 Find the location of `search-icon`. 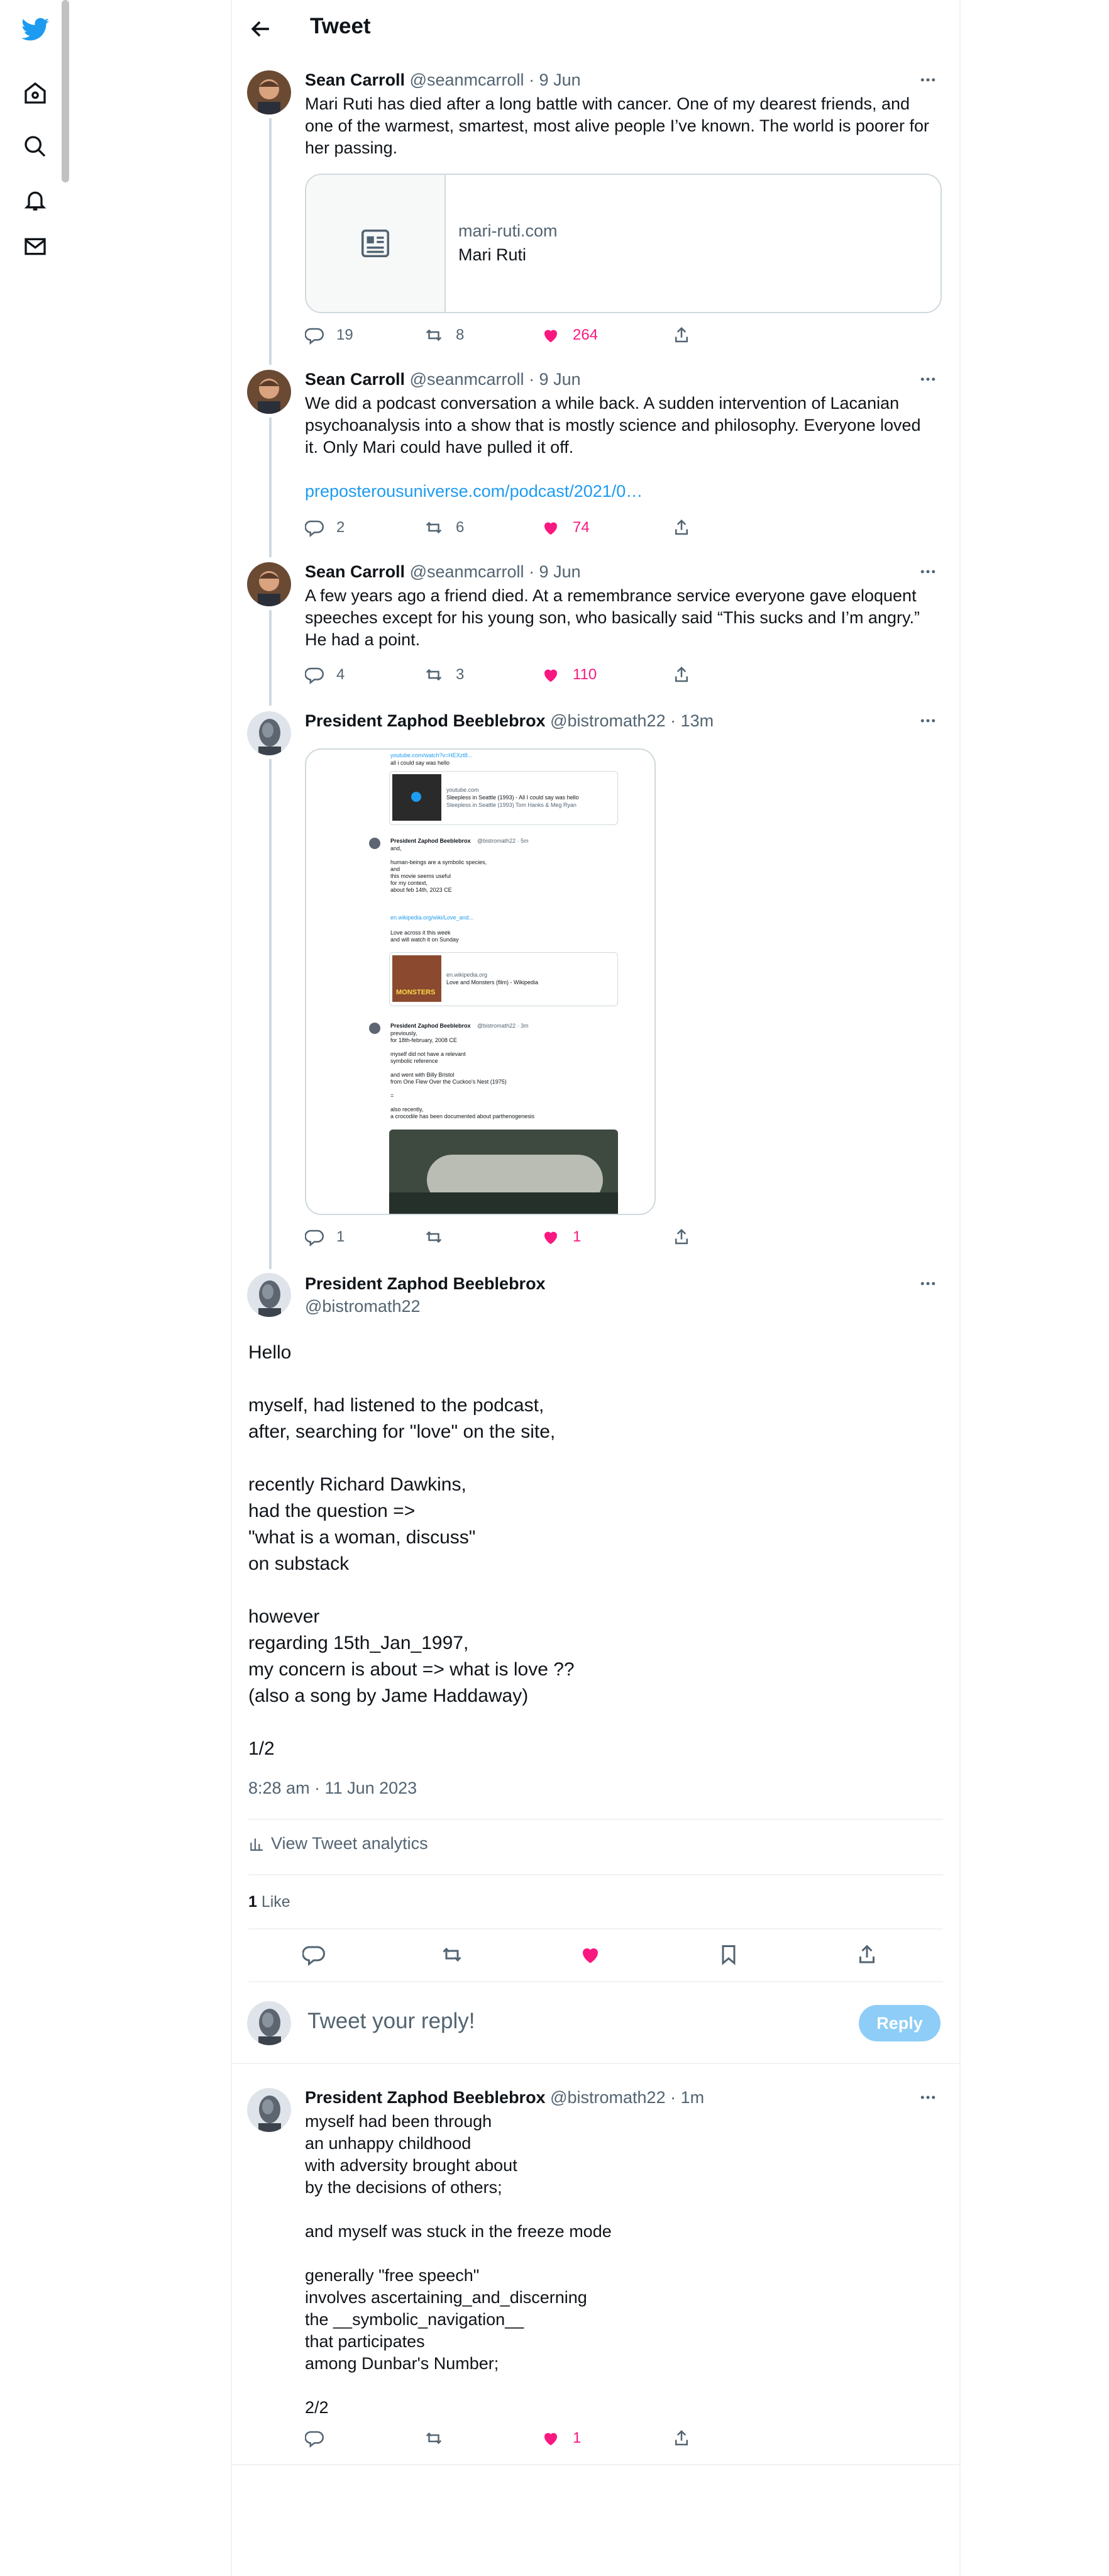

search-icon is located at coordinates (35, 146).